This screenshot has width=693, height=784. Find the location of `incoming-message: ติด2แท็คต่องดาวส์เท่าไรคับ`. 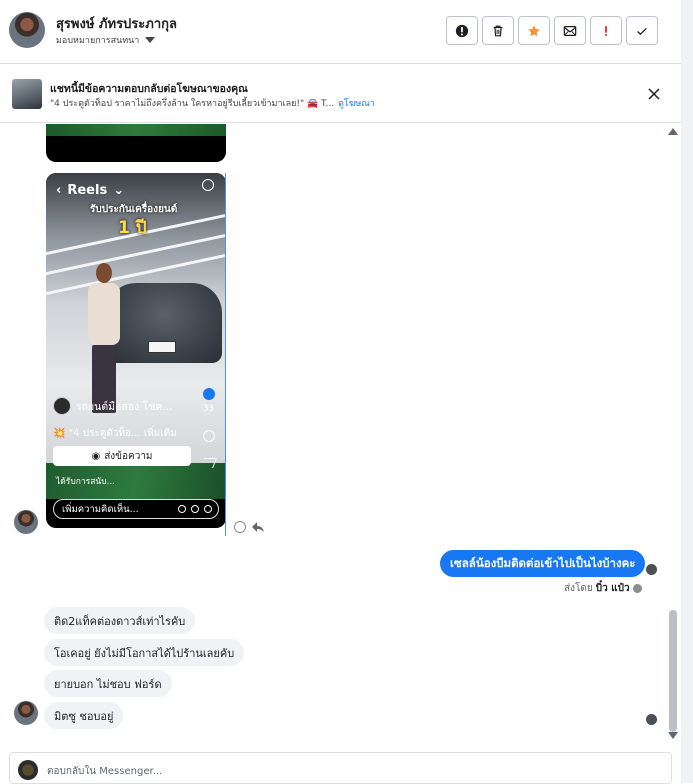

incoming-message: ติด2แท็คต่องดาวส์เท่าไรคับ is located at coordinates (120, 620).